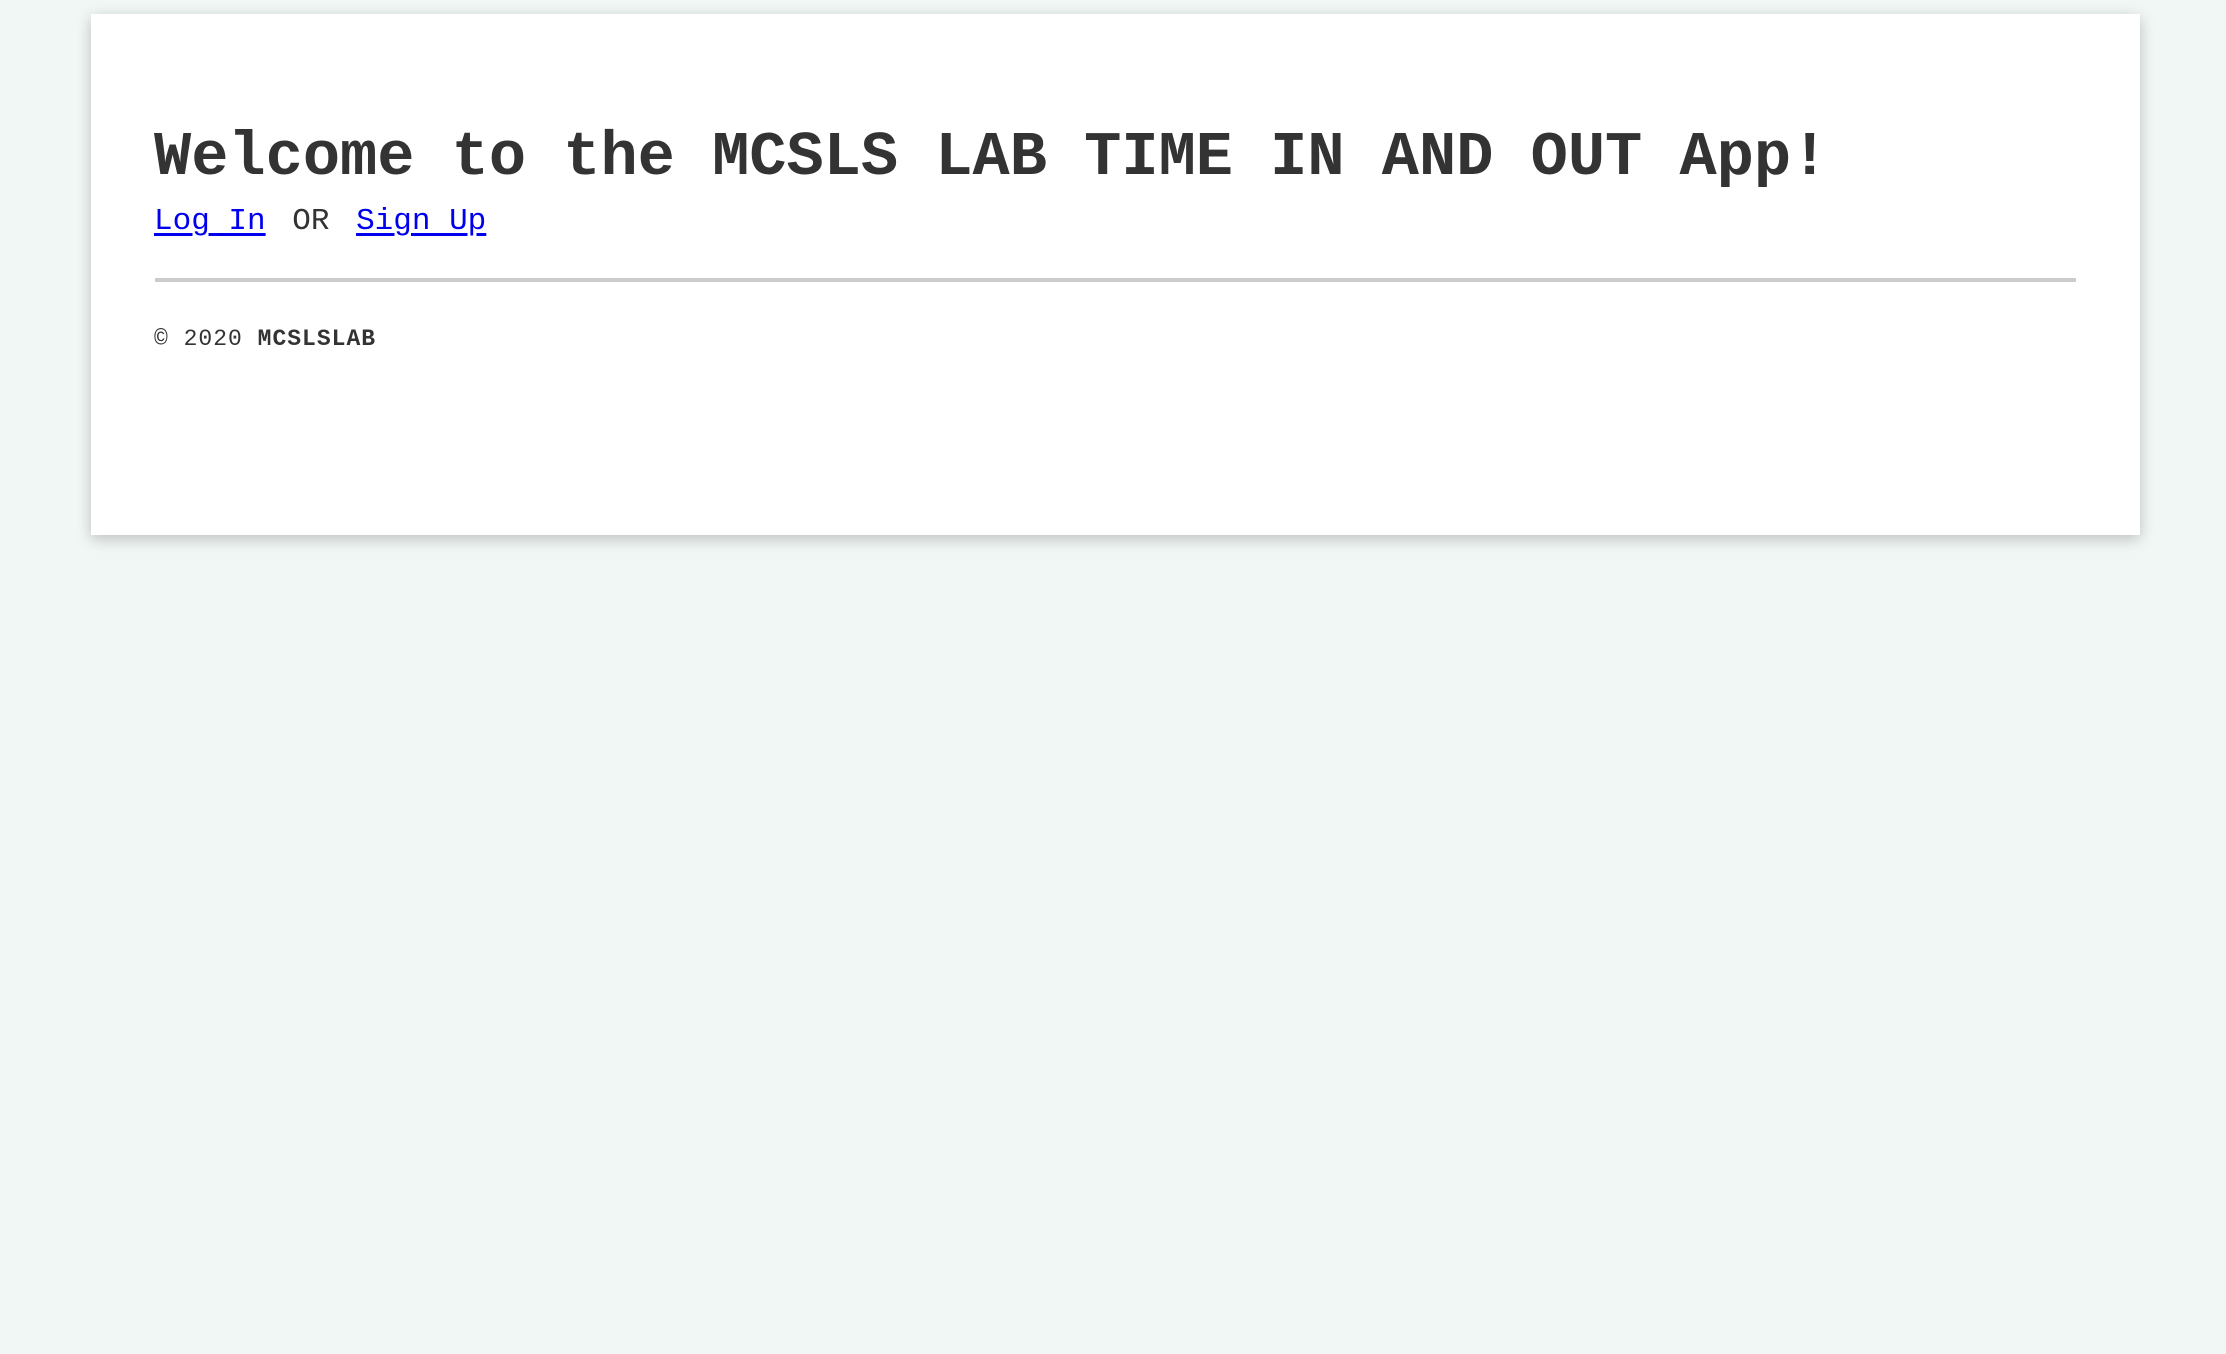  What do you see at coordinates (1115, 339) in the screenshot?
I see `footer: © 2020 MCSLSLAB` at bounding box center [1115, 339].